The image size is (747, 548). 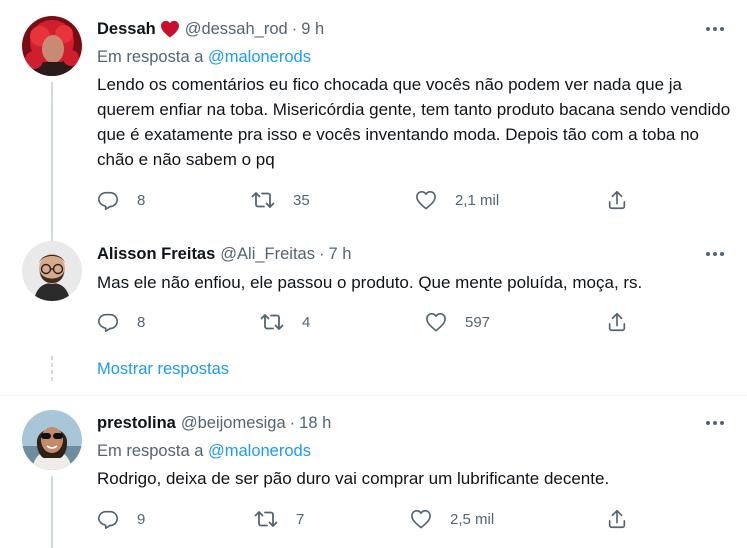 What do you see at coordinates (312, 29) in the screenshot?
I see `timestamp: 9 h` at bounding box center [312, 29].